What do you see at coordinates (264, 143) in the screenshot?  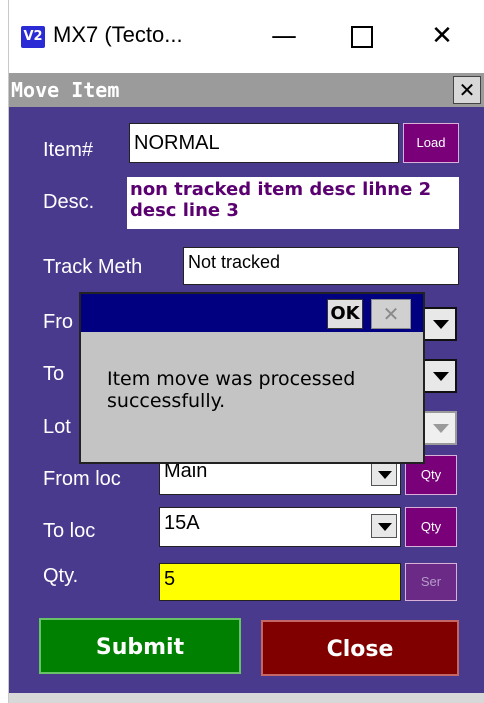 I see `item-number-input: NORMAL` at bounding box center [264, 143].